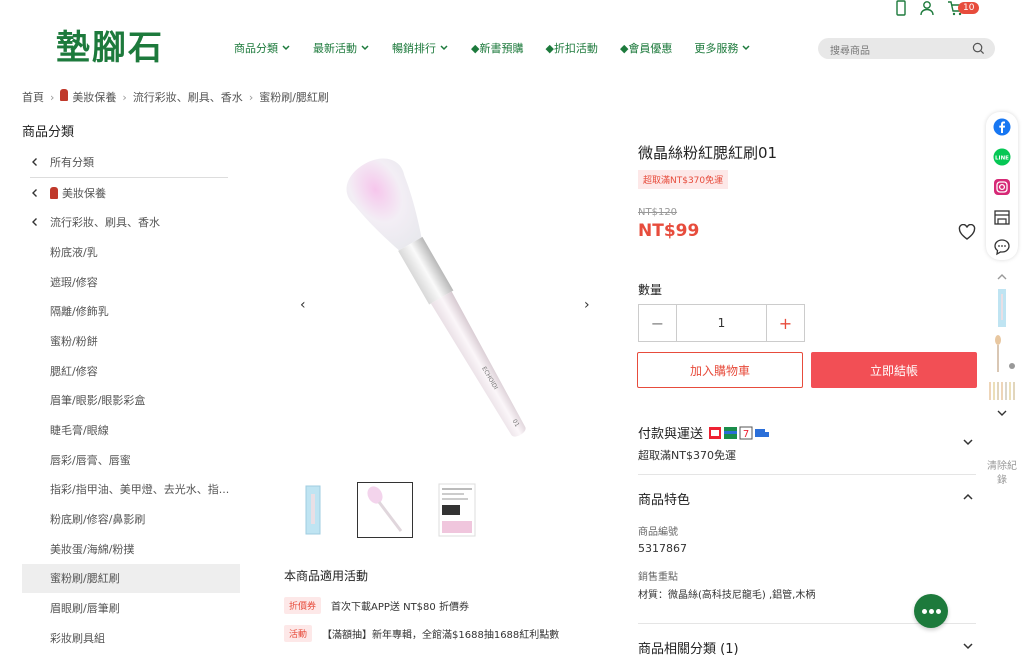 This screenshot has height=657, width=1024. What do you see at coordinates (294, 97) in the screenshot?
I see `breadcrumb-current: 蜜粉刷/腮紅刷` at bounding box center [294, 97].